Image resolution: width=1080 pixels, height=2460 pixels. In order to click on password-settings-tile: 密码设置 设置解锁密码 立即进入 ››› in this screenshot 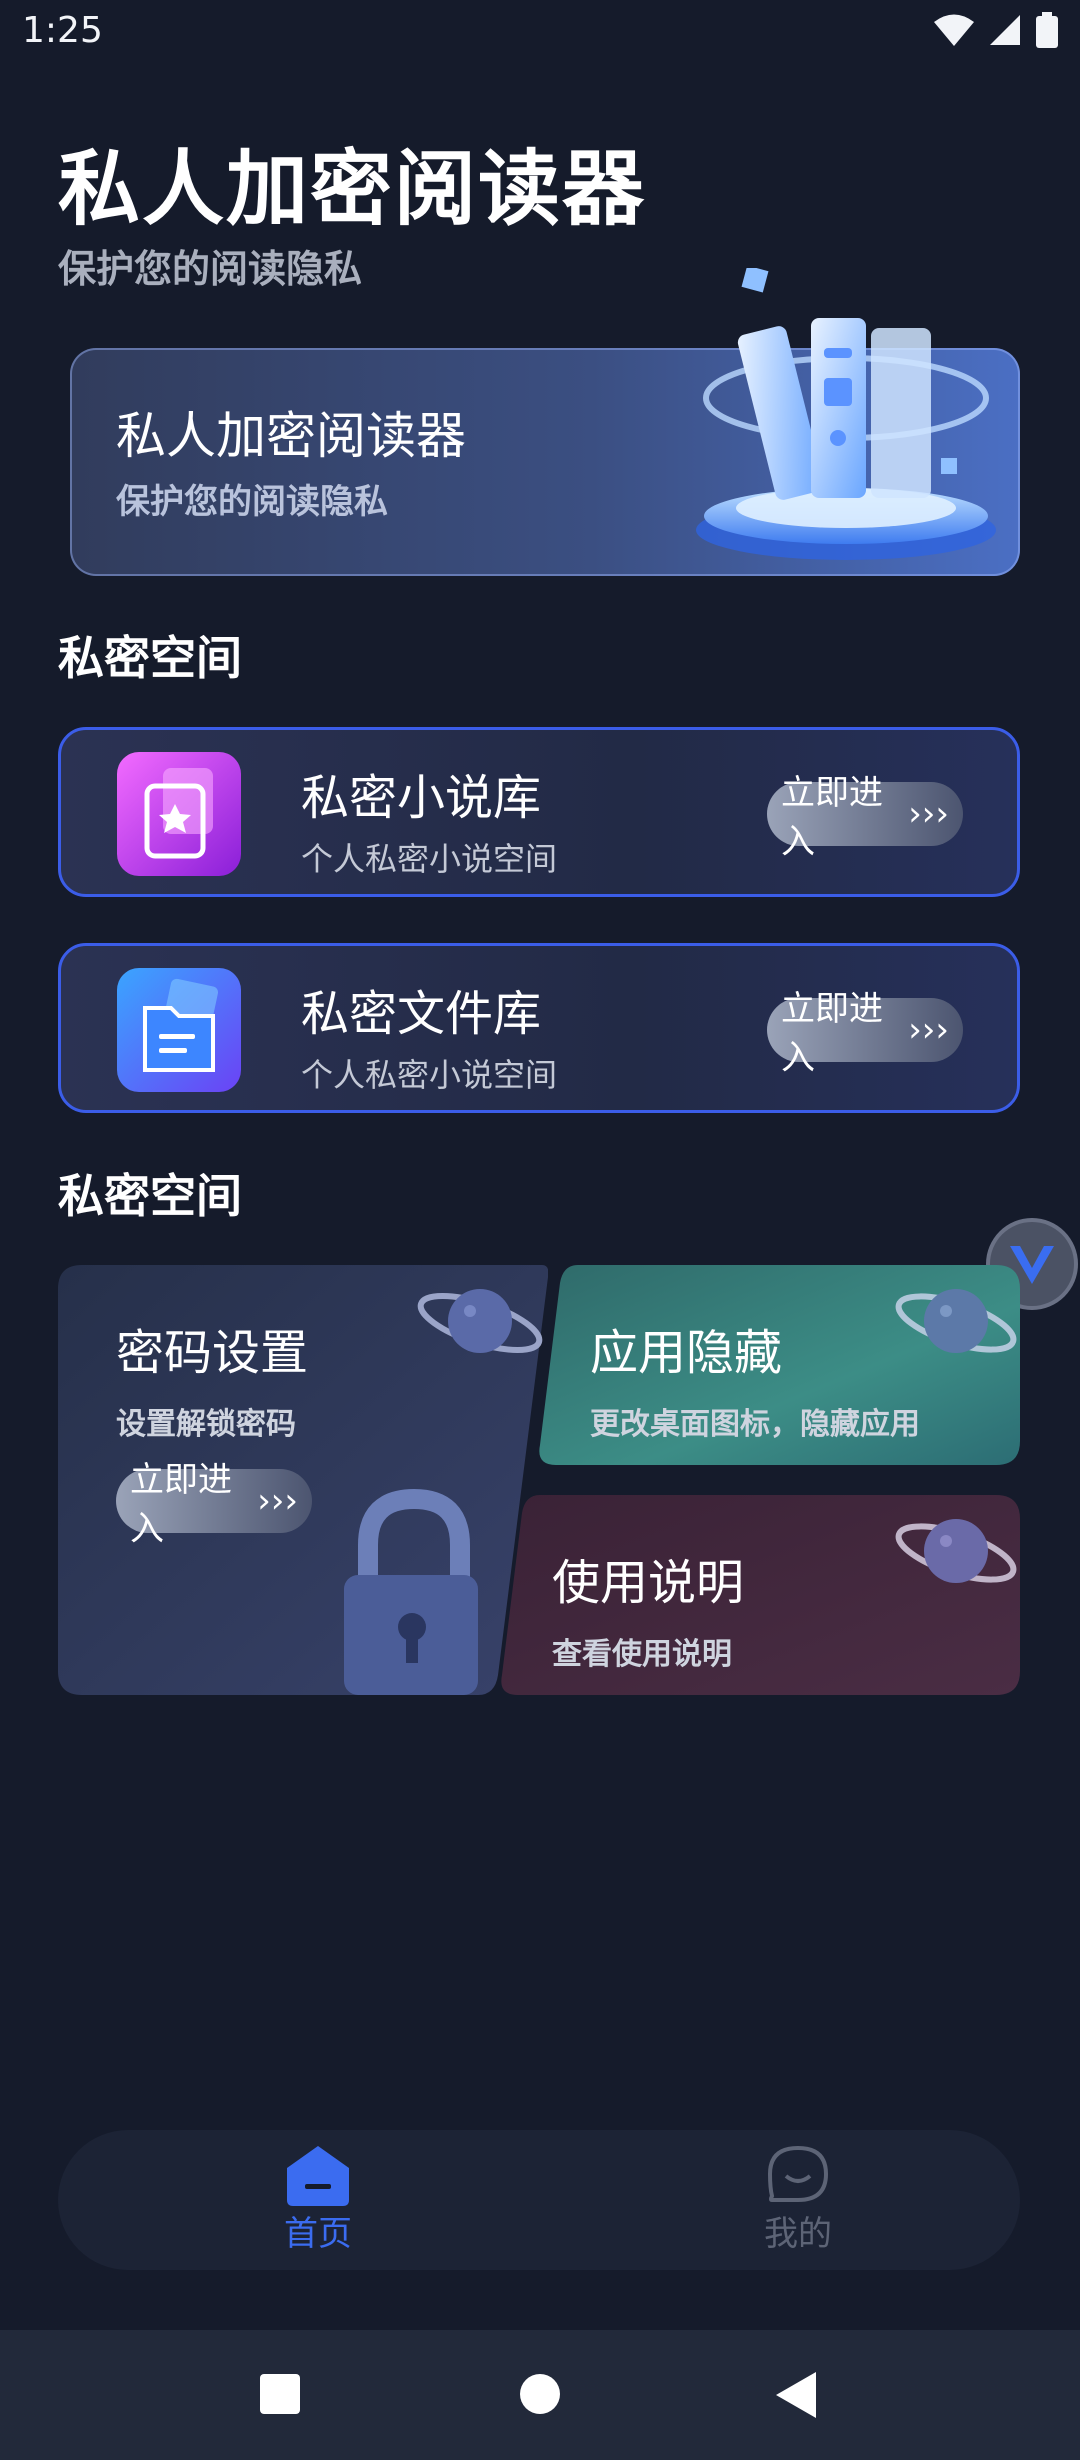, I will do `click(303, 1480)`.